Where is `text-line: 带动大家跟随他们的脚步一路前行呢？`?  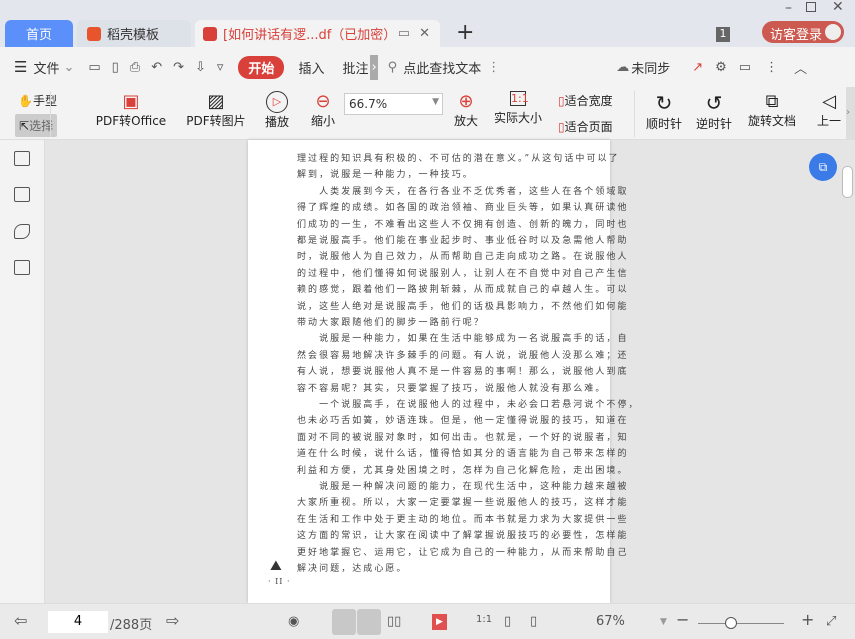 text-line: 带动大家跟随他们的脚步一路前行呢？ is located at coordinates (391, 323).